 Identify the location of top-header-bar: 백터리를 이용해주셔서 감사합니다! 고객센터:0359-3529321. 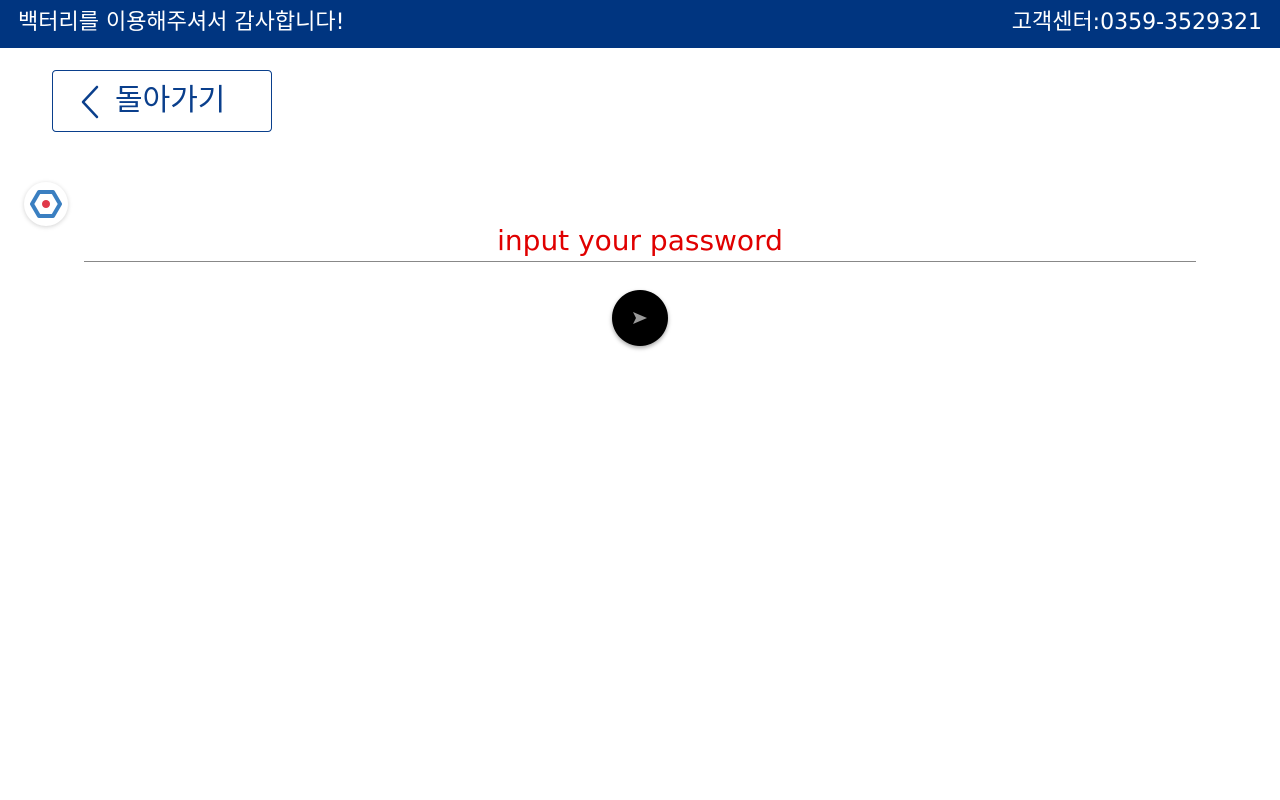
(640, 24).